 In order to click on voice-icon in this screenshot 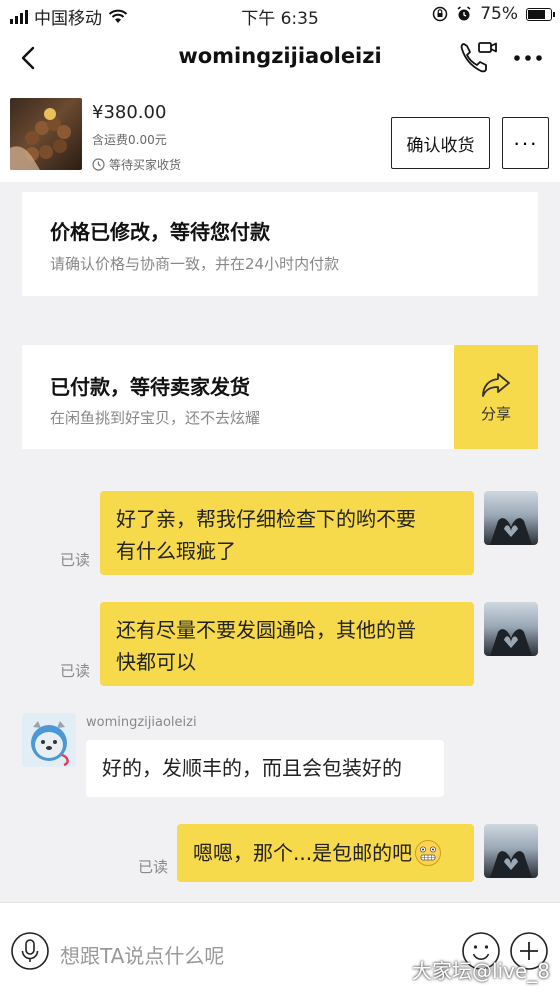, I will do `click(30, 951)`.